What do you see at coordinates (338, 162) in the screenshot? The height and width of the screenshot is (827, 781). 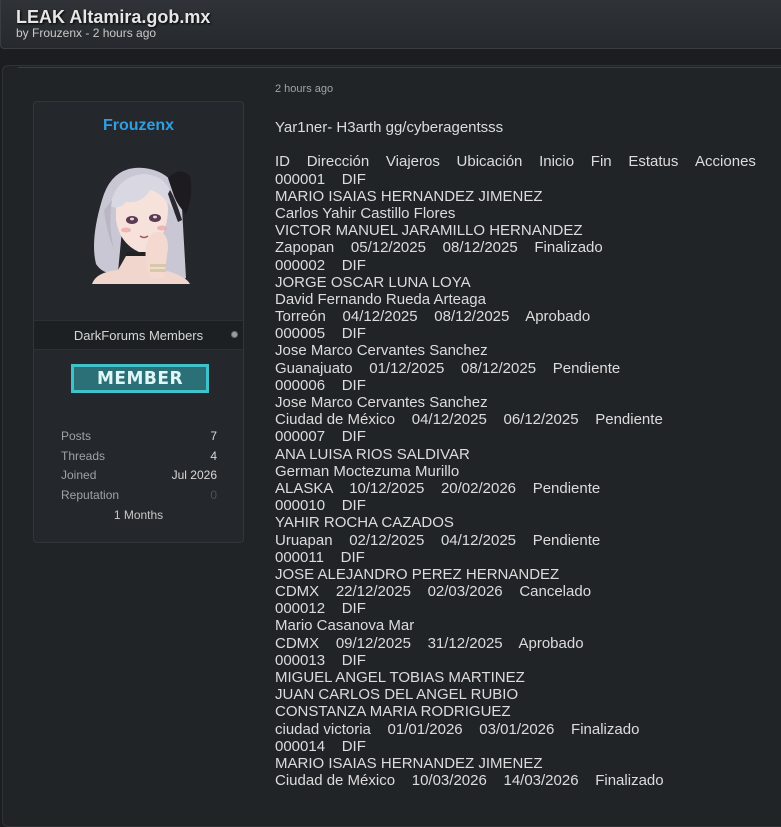 I see `table-header-cell: Dirección` at bounding box center [338, 162].